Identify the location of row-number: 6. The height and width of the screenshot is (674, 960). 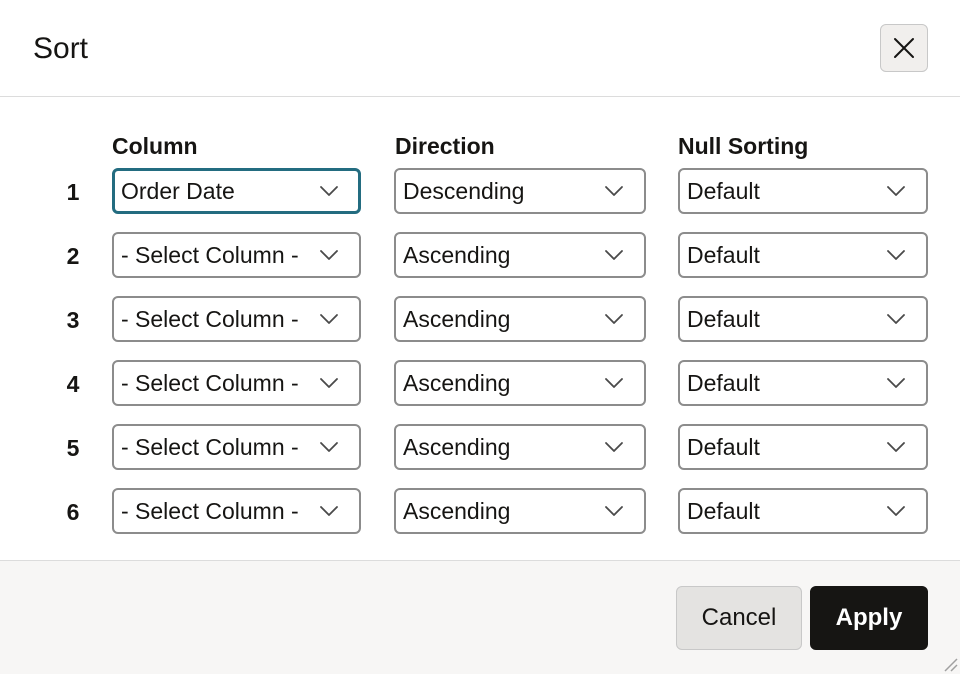
(73, 512).